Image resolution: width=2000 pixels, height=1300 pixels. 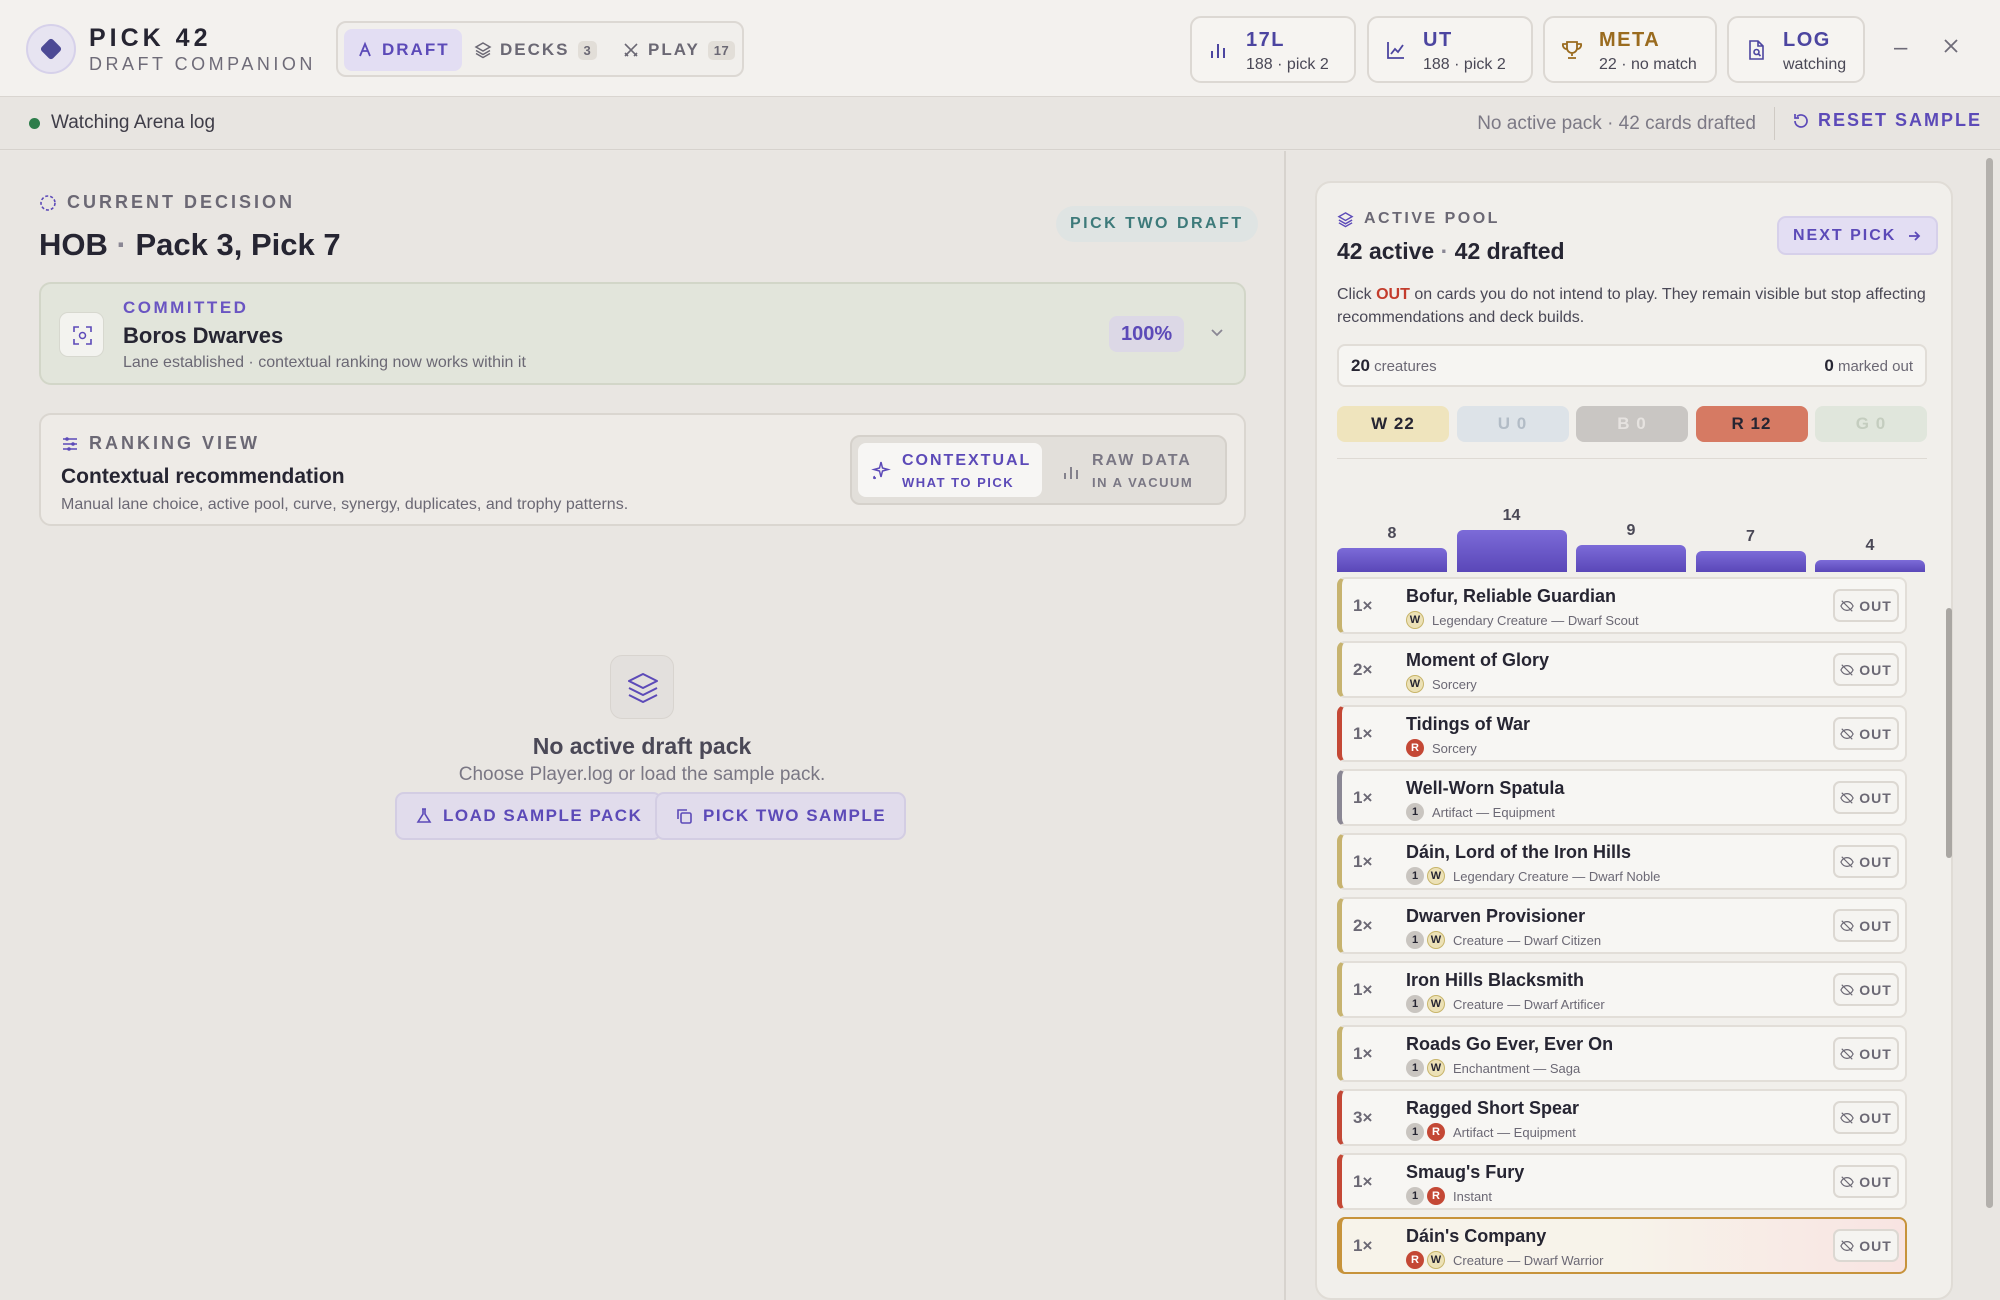 I want to click on mana-cost: R, so click(x=1415, y=748).